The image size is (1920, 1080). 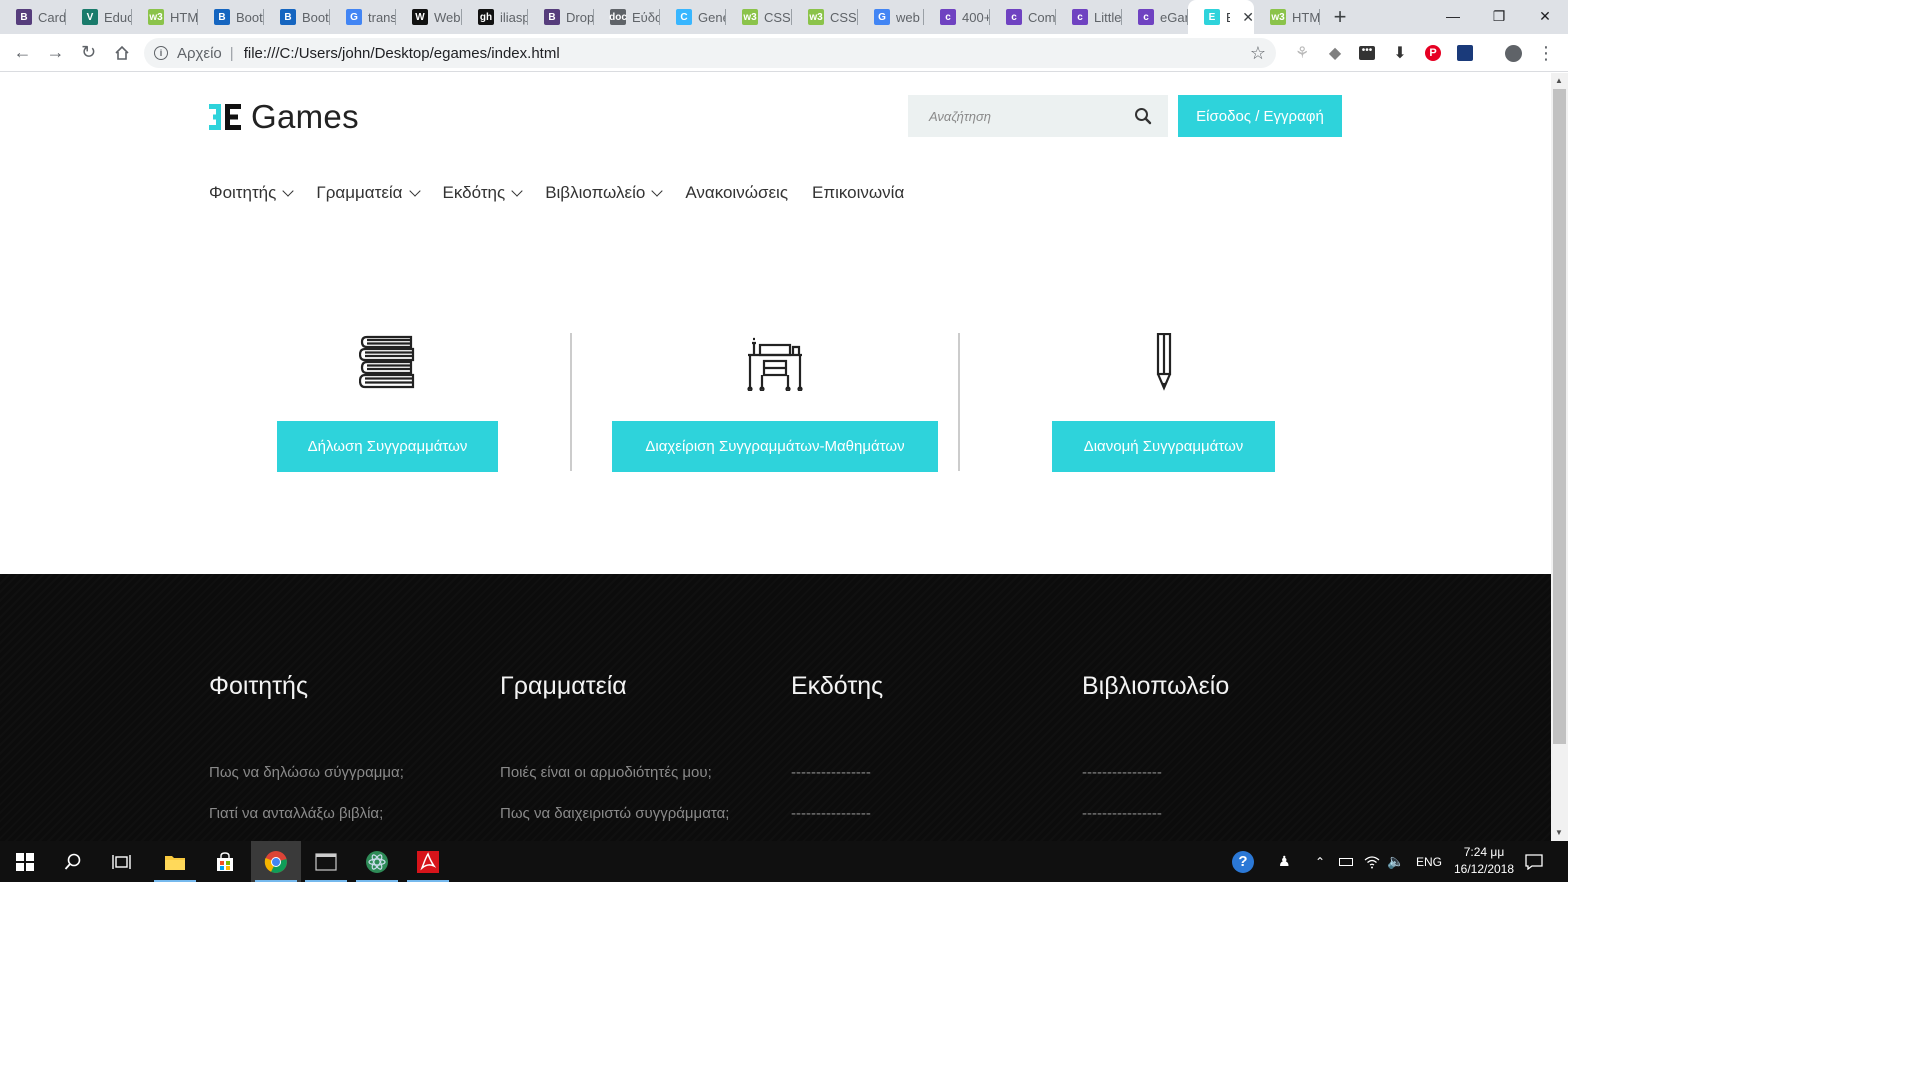 I want to click on page-scrollbar: ▲ ▼, so click(x=1559, y=457).